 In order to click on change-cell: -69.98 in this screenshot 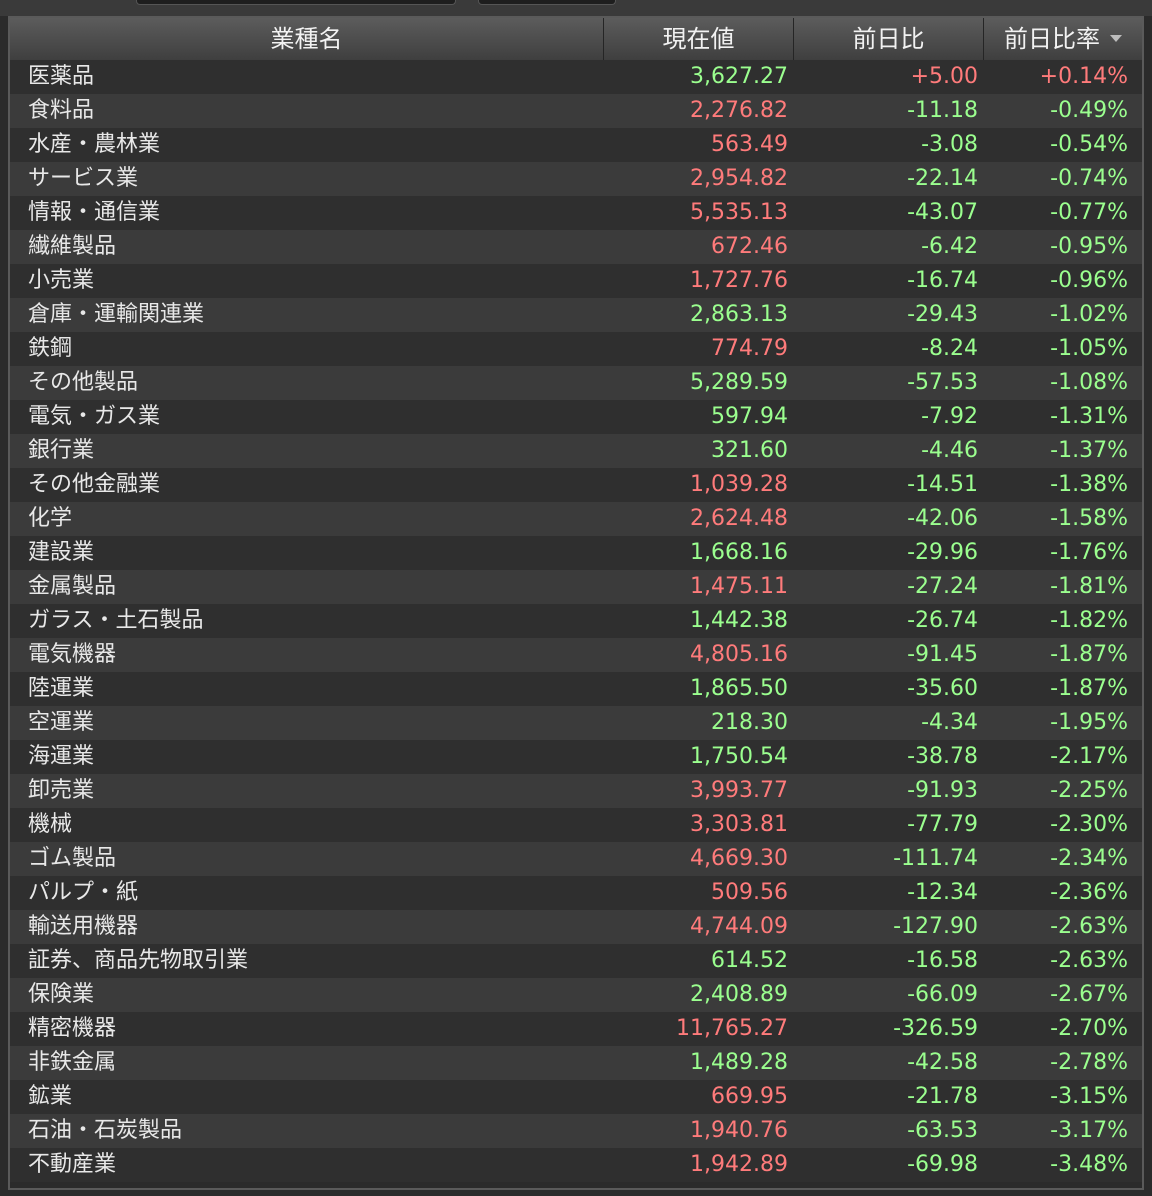, I will do `click(942, 1164)`.